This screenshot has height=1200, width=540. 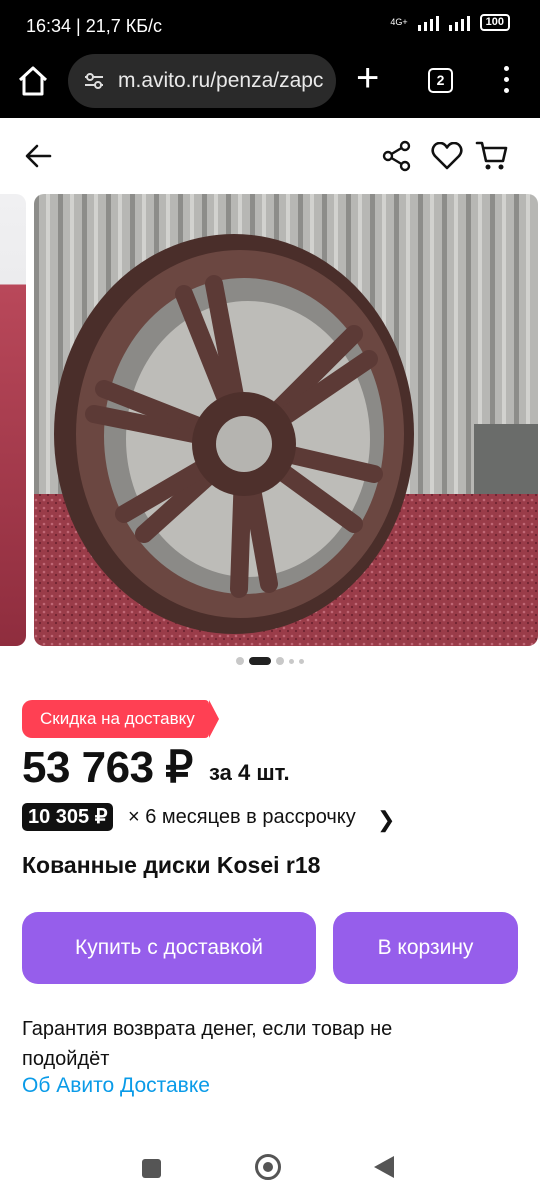 What do you see at coordinates (68, 817) in the screenshot?
I see `installment-amount: 10 305 ₽` at bounding box center [68, 817].